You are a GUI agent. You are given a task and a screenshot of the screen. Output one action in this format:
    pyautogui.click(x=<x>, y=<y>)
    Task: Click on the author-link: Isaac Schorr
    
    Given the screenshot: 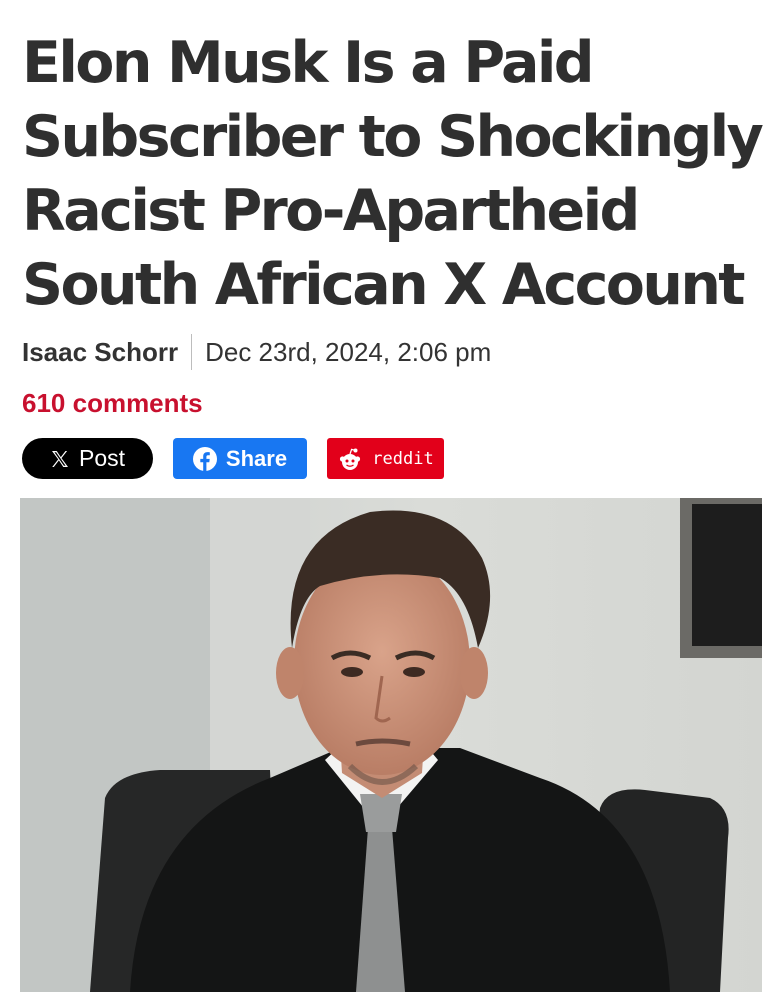 What is the action you would take?
    pyautogui.click(x=100, y=352)
    